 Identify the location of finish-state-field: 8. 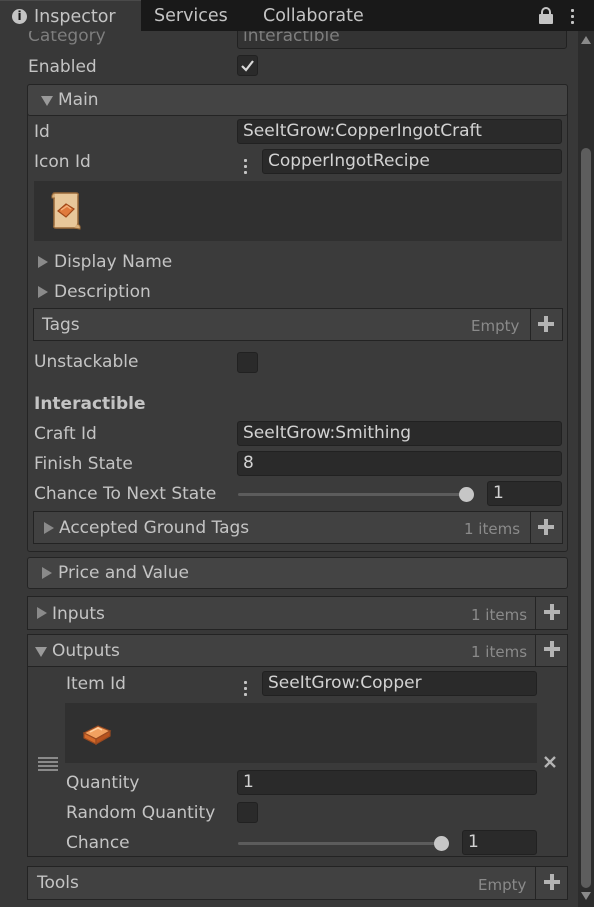
(399, 463).